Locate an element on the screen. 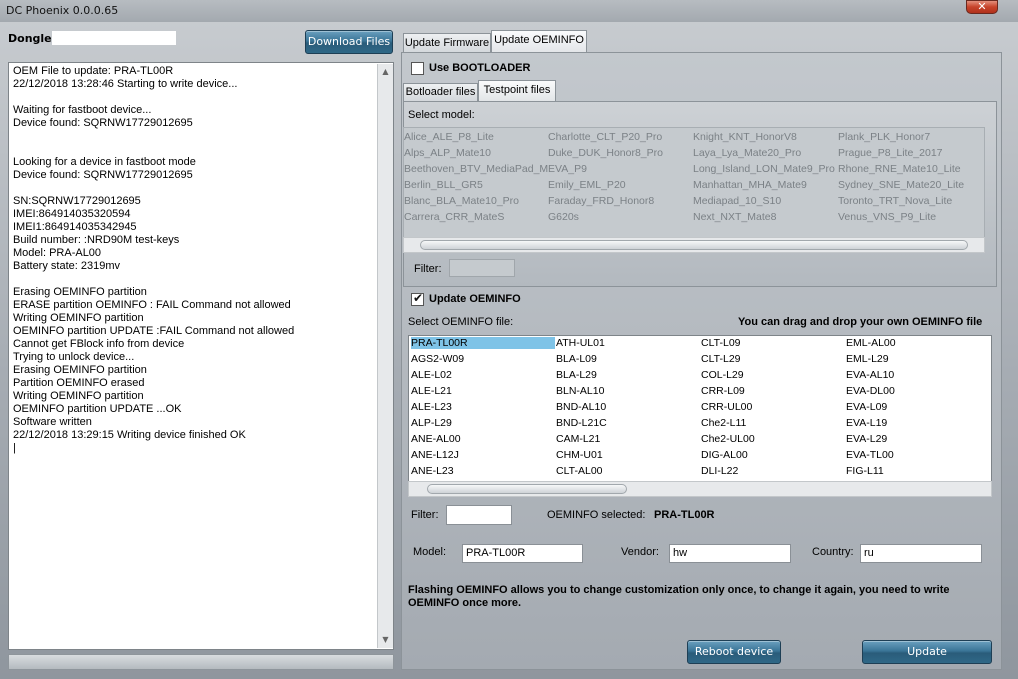 This screenshot has height=679, width=1018. model-filter-input is located at coordinates (482, 268).